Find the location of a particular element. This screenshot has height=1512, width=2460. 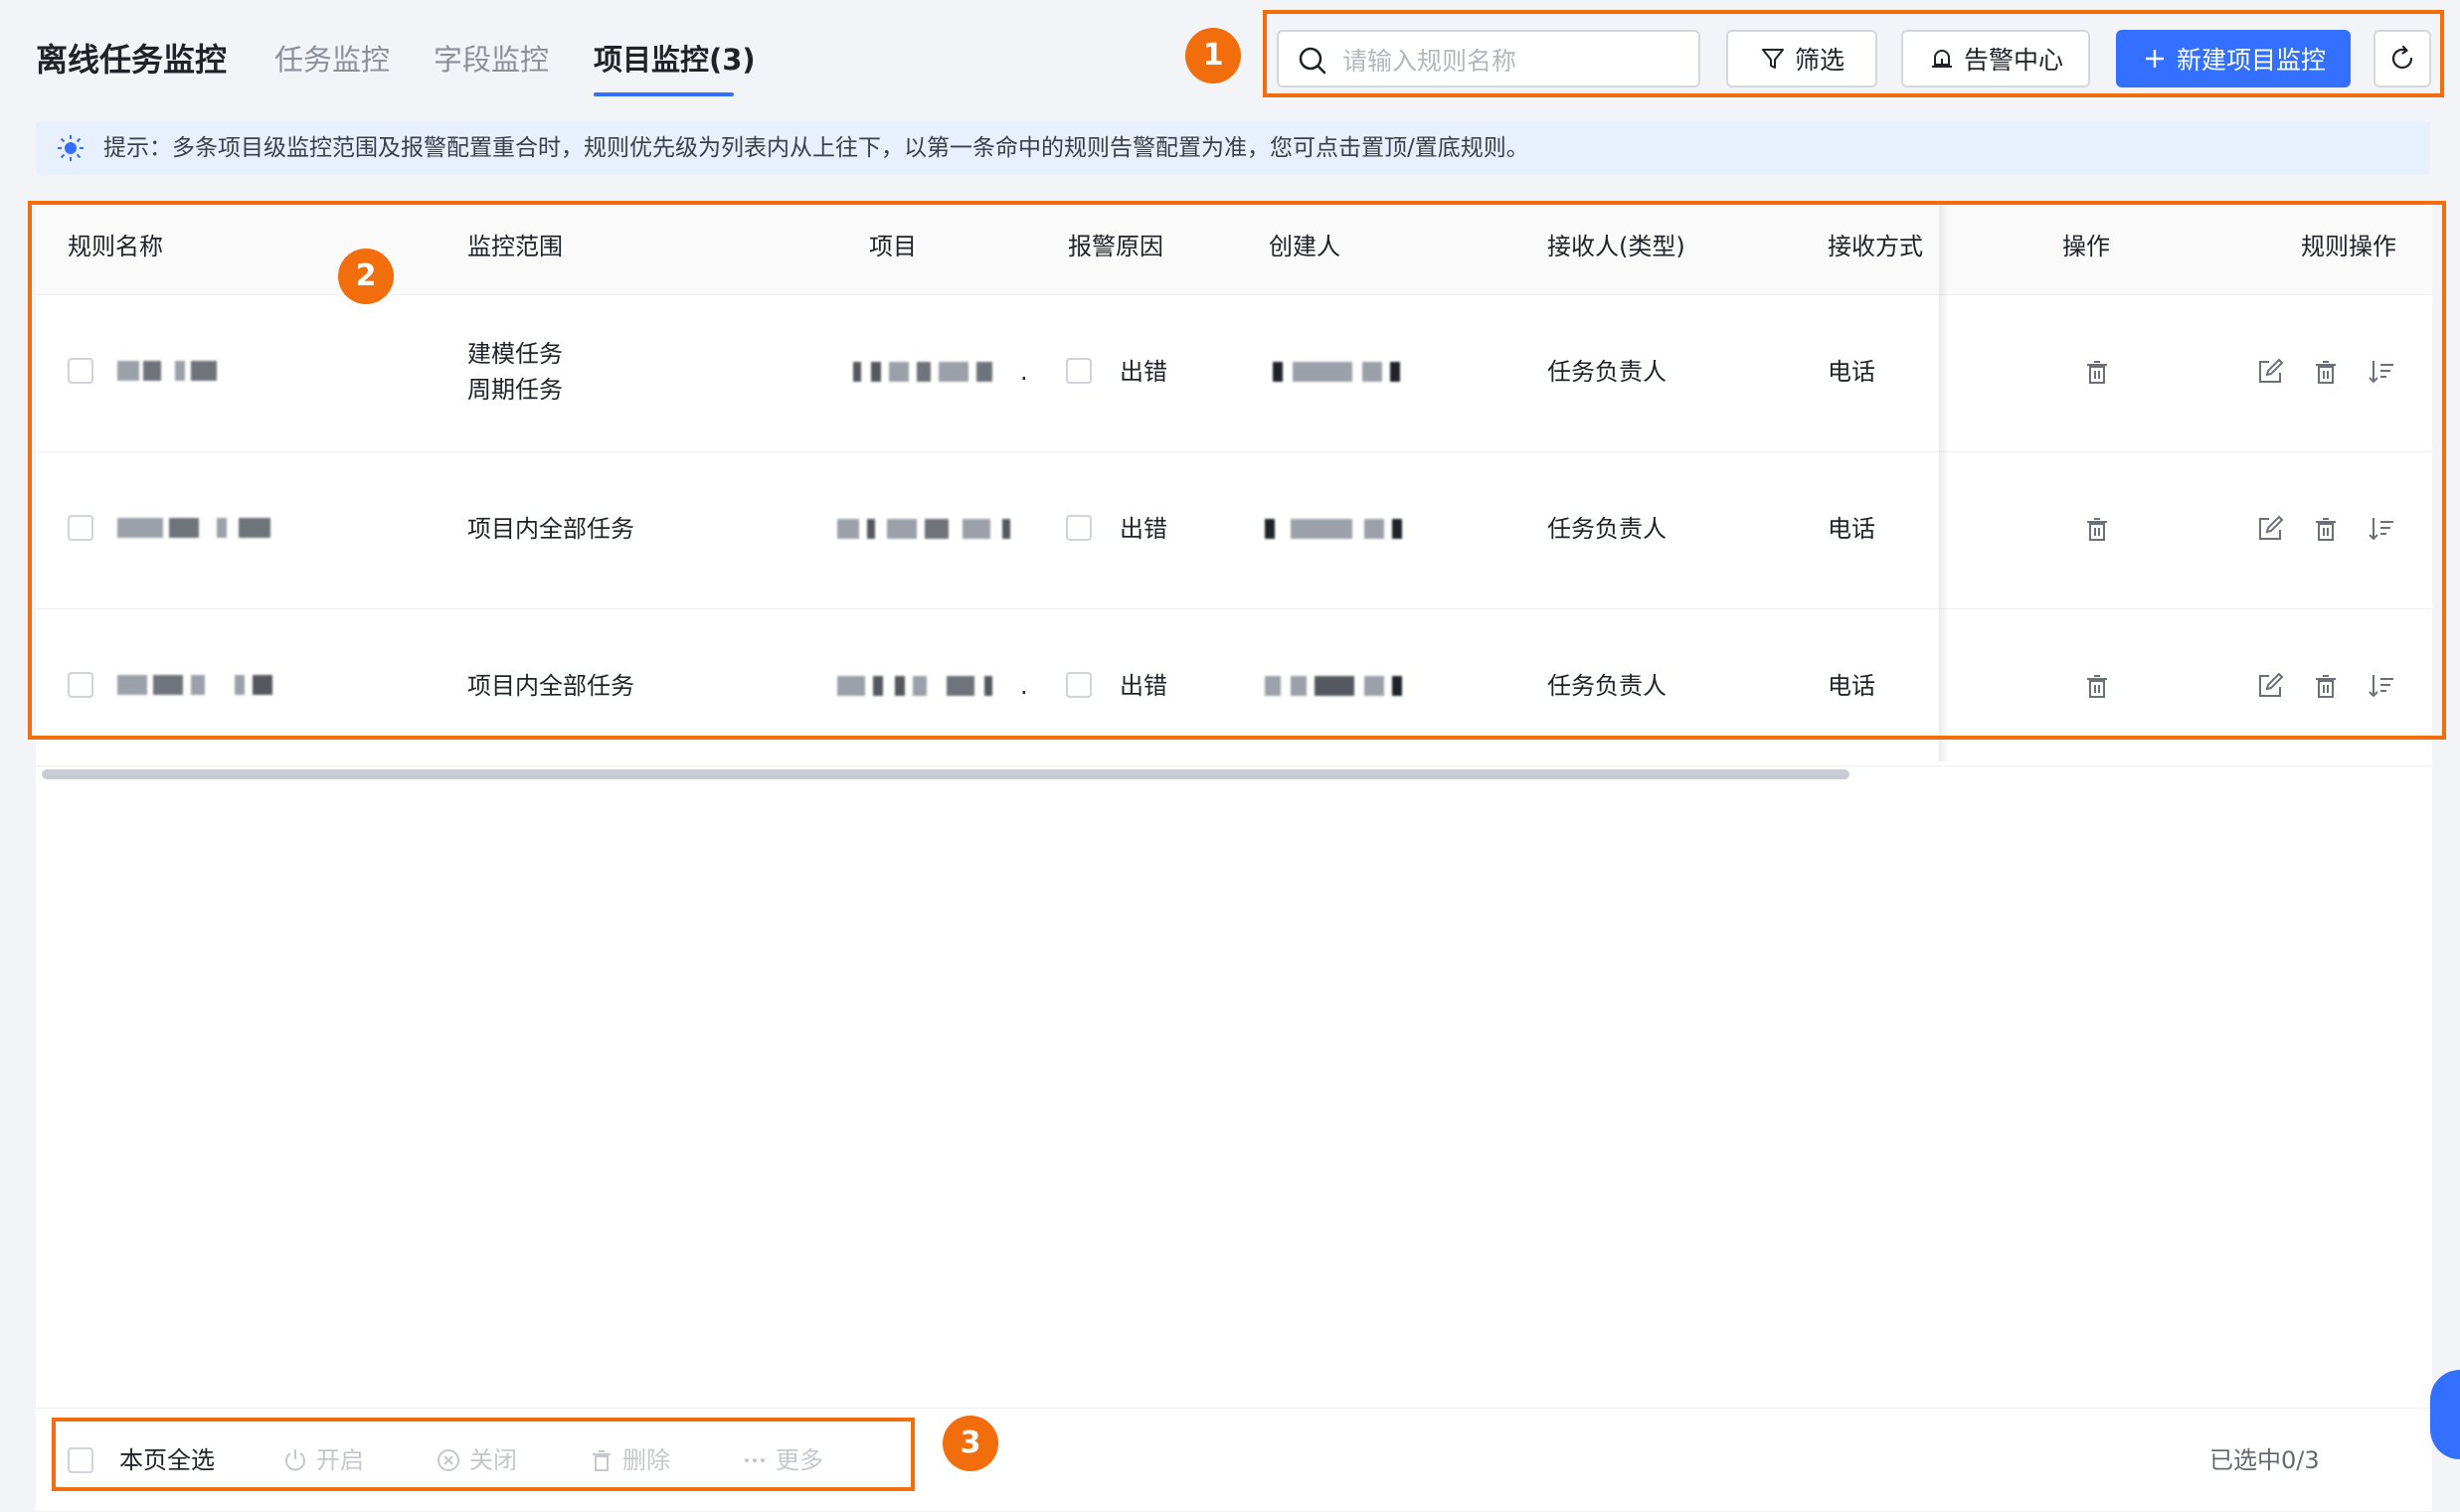

power-icon is located at coordinates (295, 1460).